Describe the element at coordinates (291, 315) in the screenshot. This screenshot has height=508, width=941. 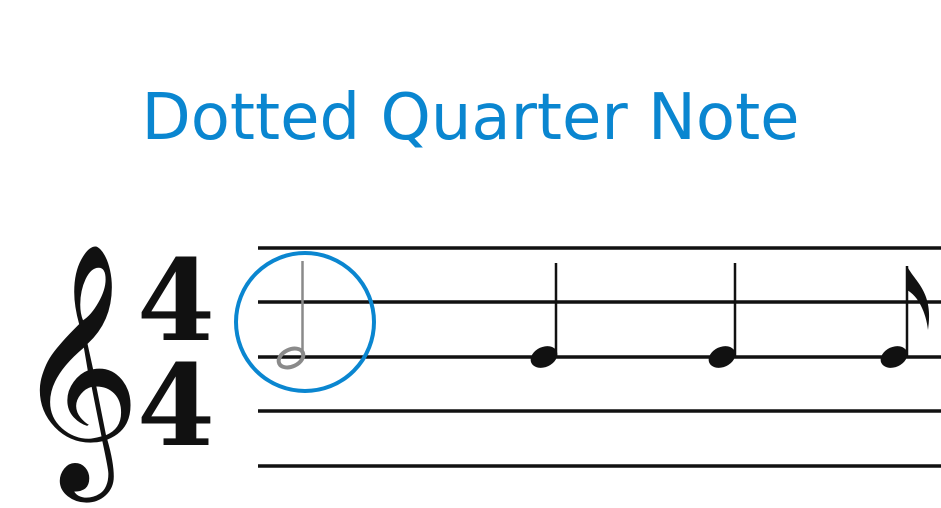
I see `half-note-icon` at that location.